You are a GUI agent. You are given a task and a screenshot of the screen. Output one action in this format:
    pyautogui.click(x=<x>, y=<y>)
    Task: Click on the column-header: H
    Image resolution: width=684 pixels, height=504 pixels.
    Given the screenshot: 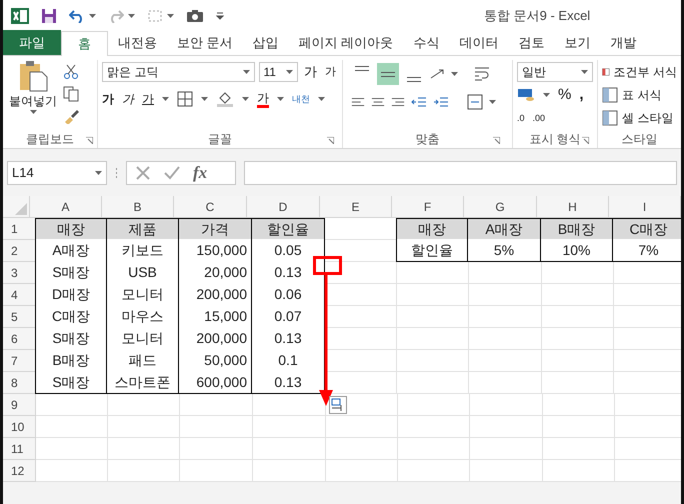 What is the action you would take?
    pyautogui.click(x=573, y=206)
    